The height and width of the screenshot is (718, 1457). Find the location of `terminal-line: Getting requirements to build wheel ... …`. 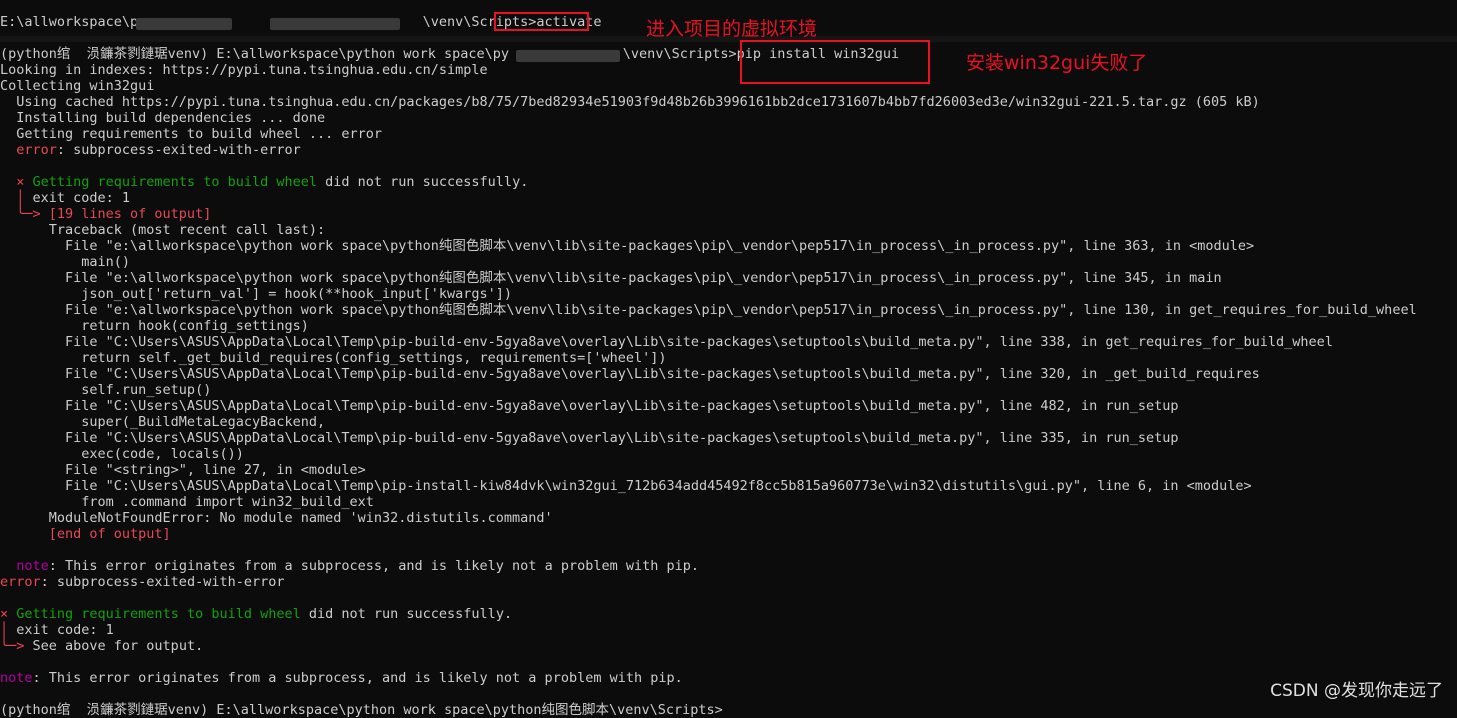

terminal-line: Getting requirements to build wheel ... … is located at coordinates (191, 134).